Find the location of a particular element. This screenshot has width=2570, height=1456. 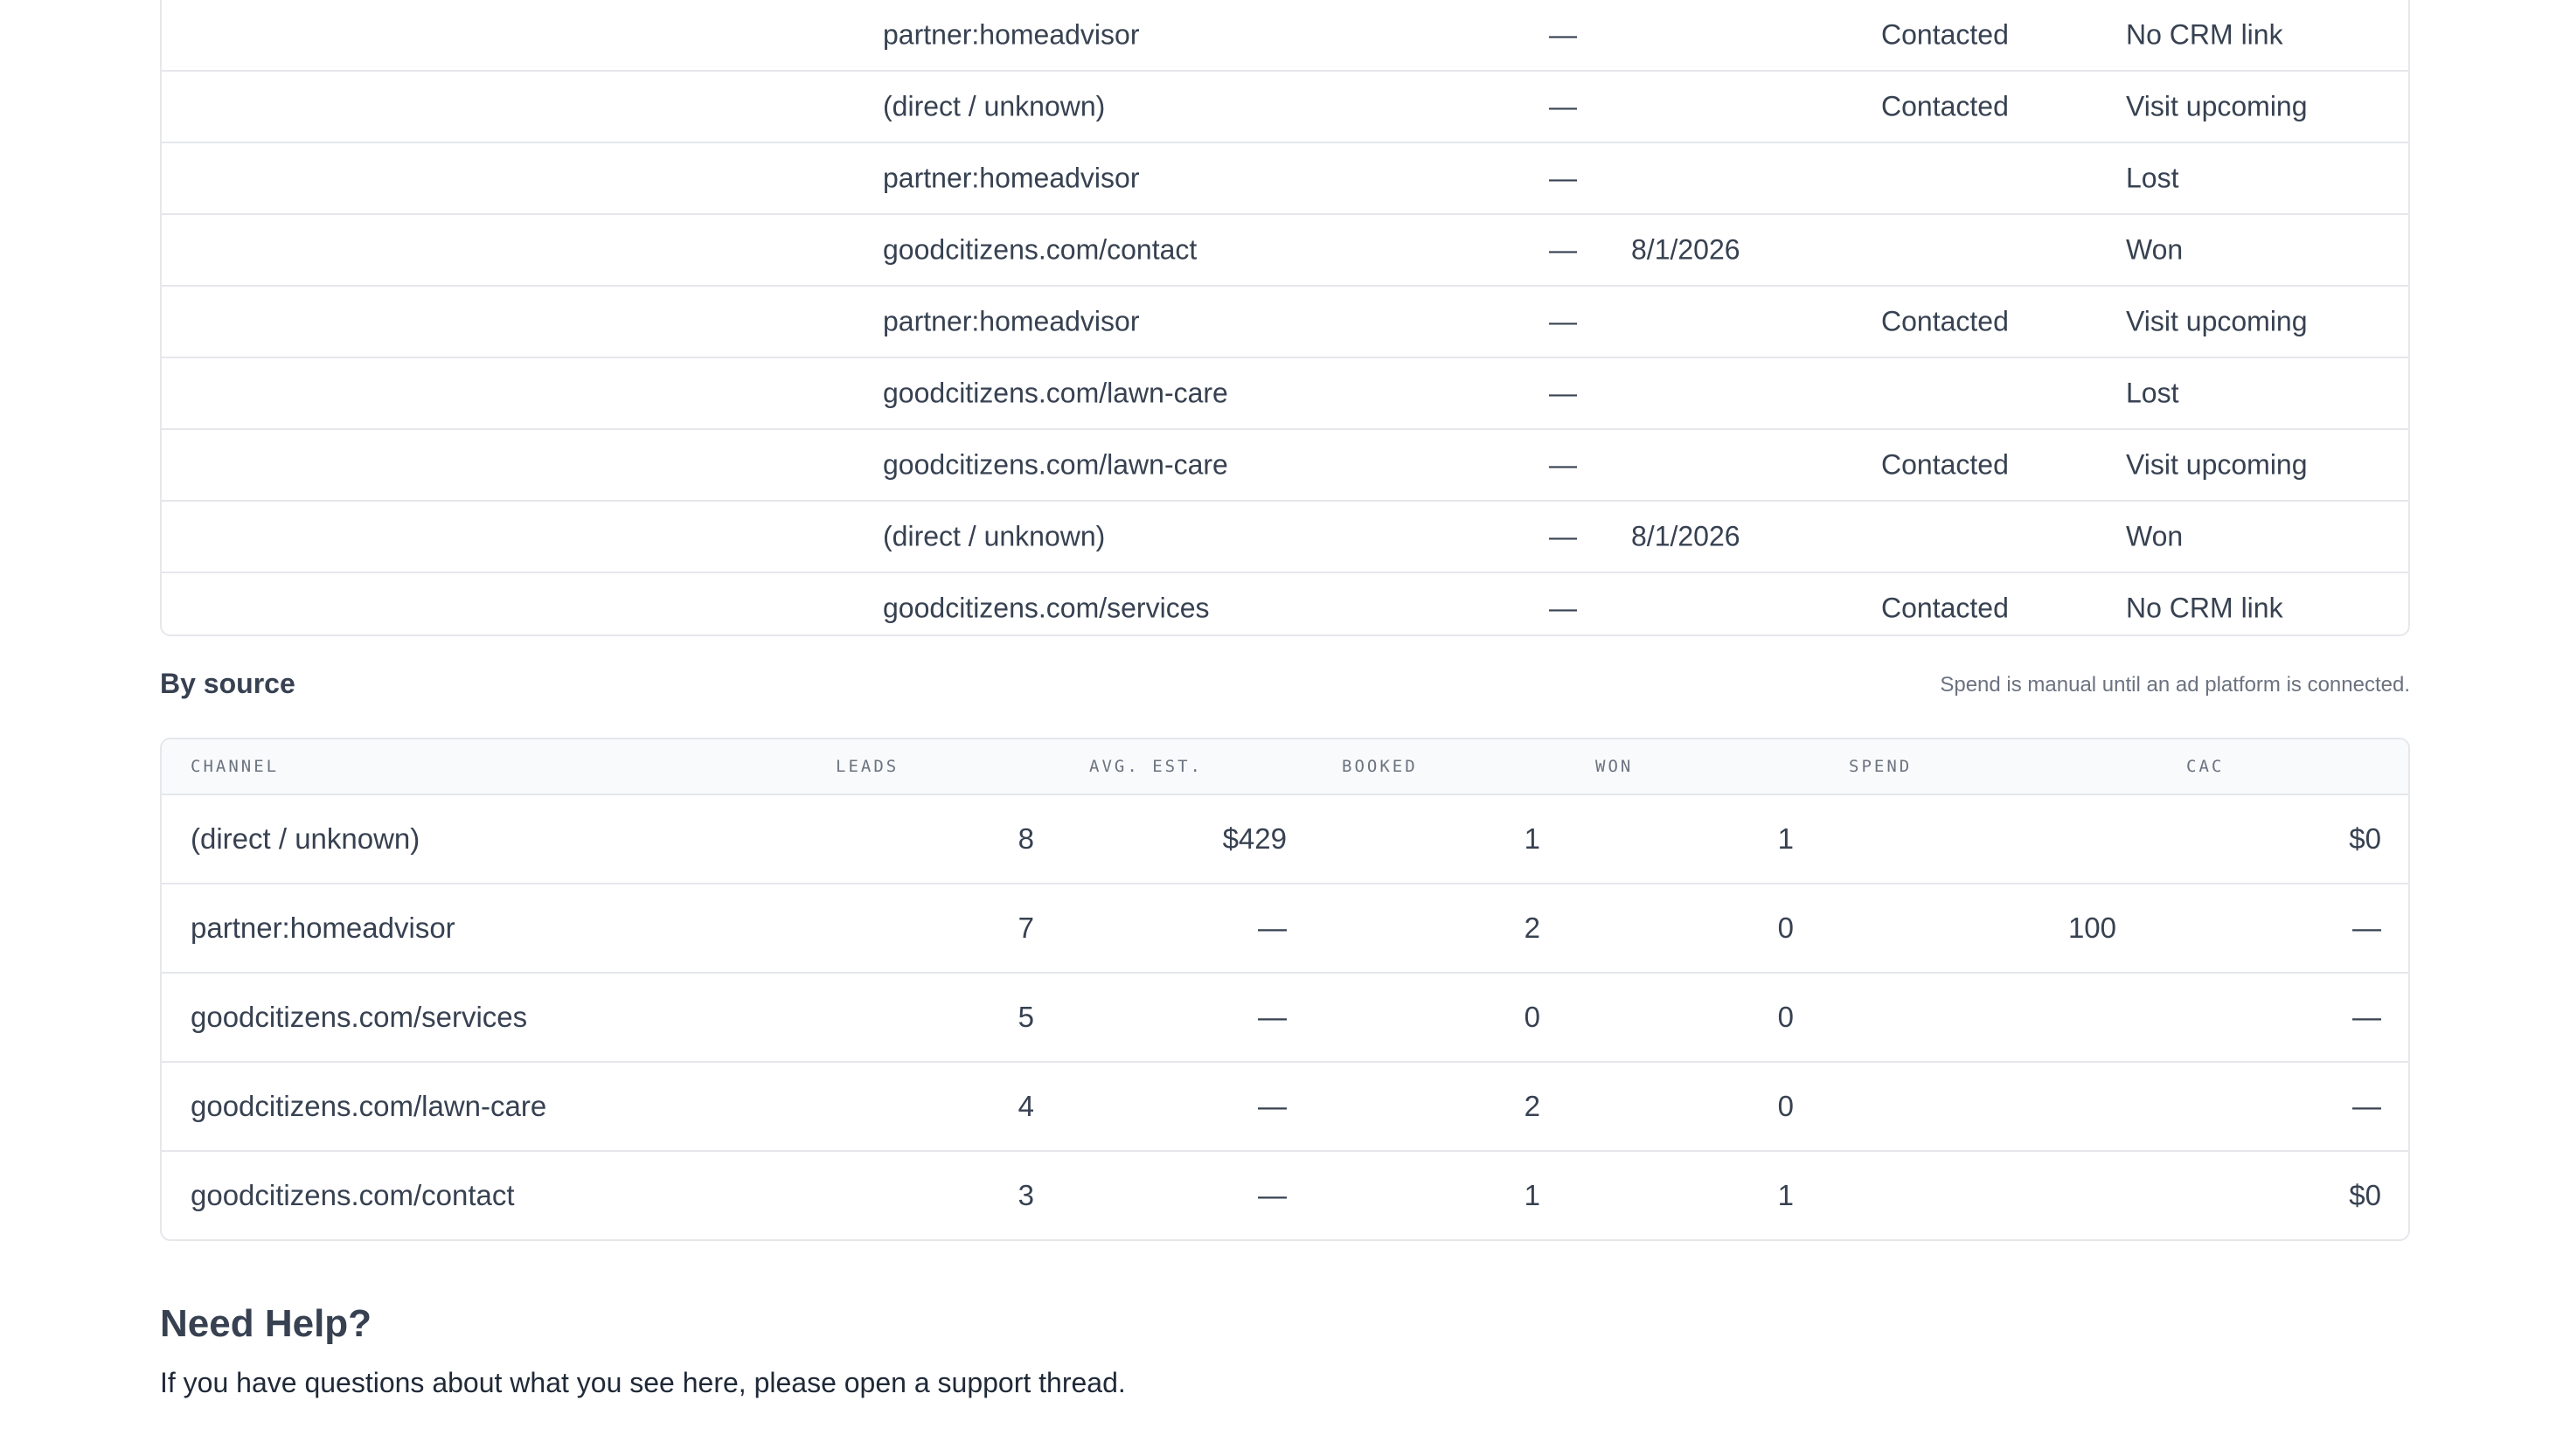

table-row: partner:homeadvisor 7 — 2 0 100 — is located at coordinates (1285, 929).